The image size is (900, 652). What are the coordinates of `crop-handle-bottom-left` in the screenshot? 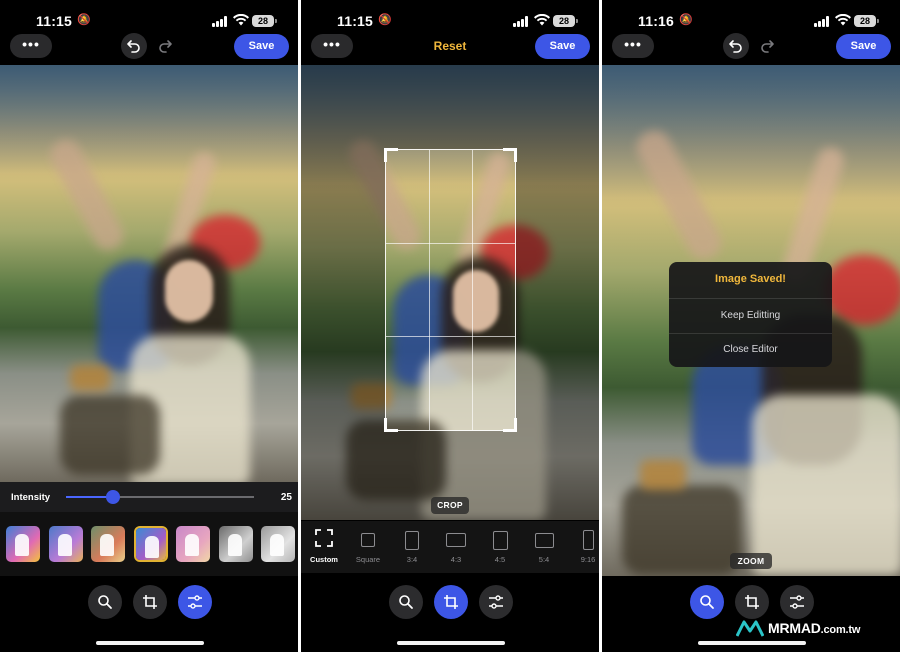 It's located at (391, 425).